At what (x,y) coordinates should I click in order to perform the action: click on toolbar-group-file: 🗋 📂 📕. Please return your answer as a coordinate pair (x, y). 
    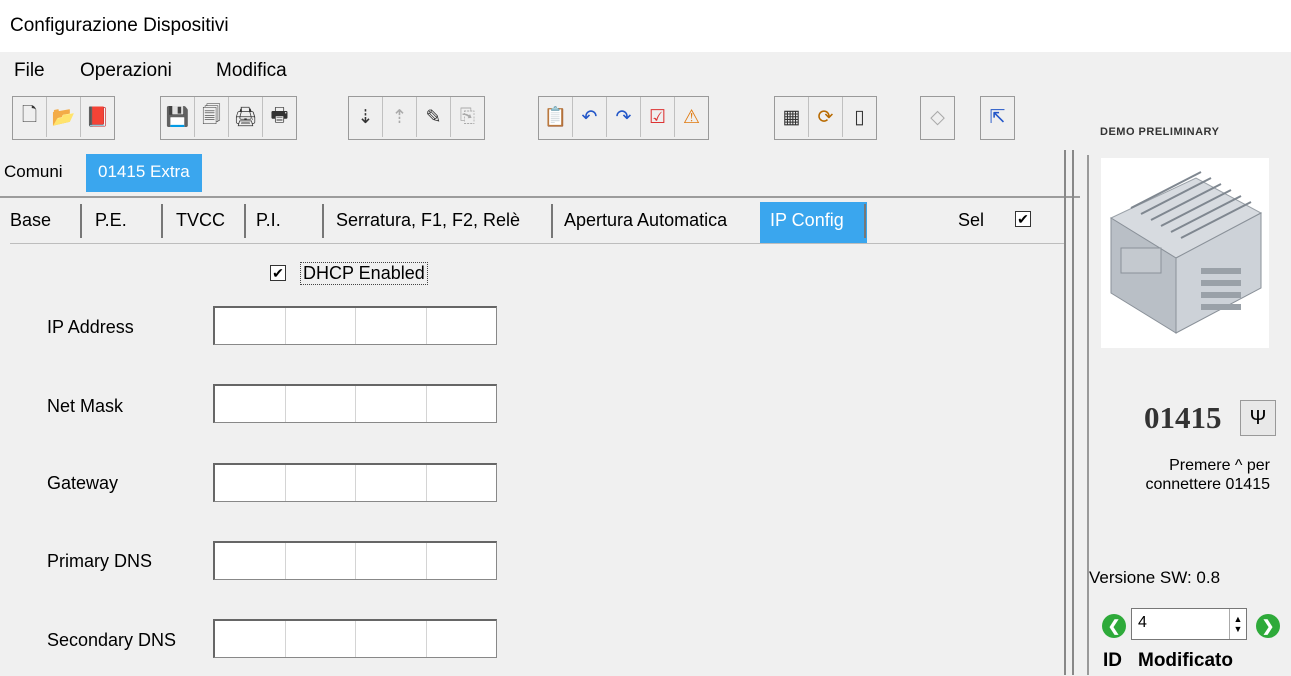
    Looking at the image, I should click on (63, 118).